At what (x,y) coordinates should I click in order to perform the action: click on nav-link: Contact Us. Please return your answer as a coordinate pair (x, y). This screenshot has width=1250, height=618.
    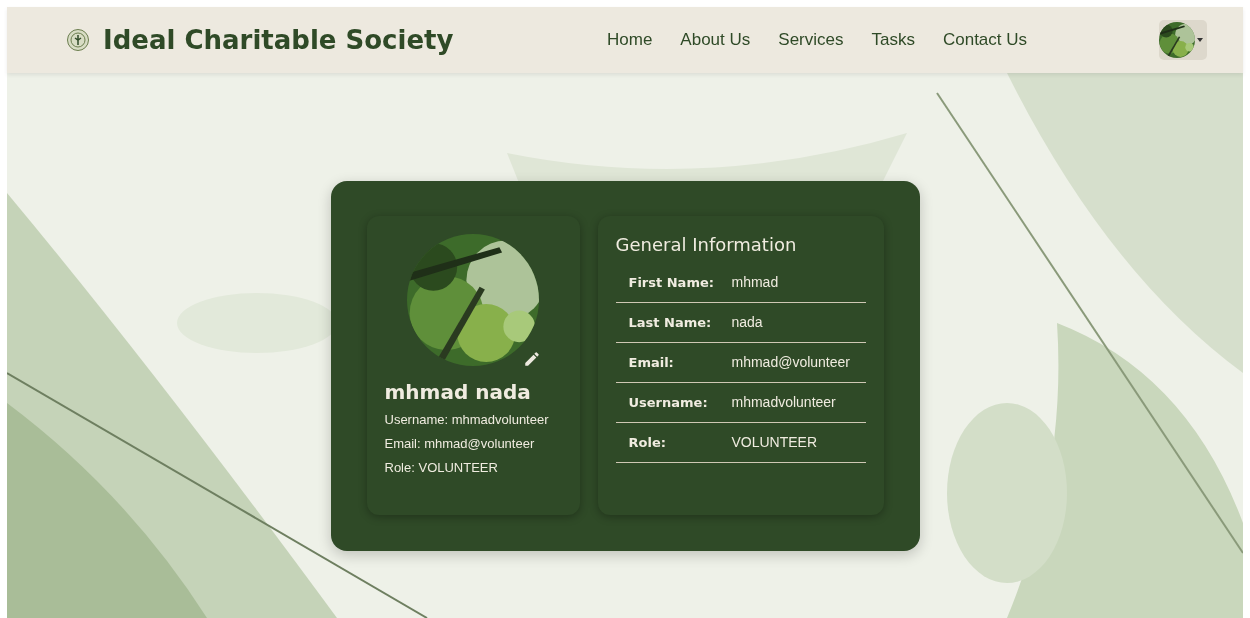
    Looking at the image, I should click on (985, 40).